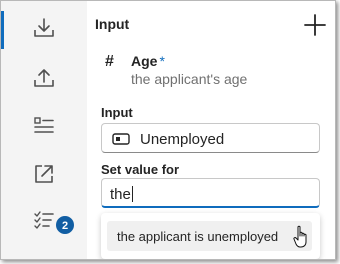  I want to click on suggestion-dropdown: the applicant is unemployed, so click(210, 236).